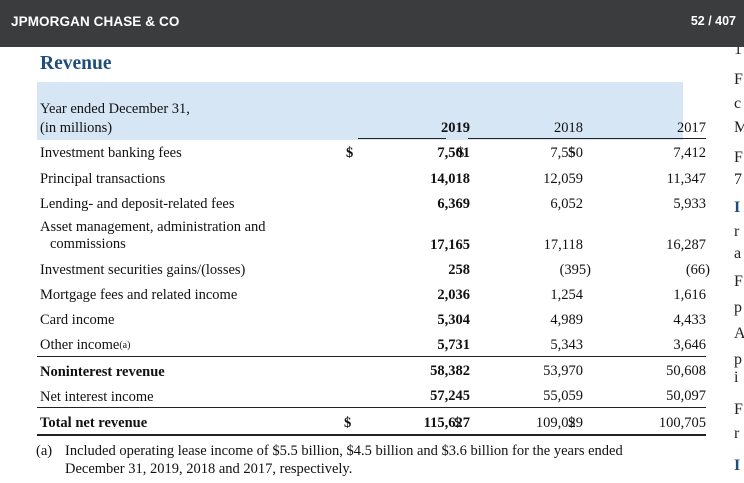  I want to click on subtotal-rule, so click(371, 356).